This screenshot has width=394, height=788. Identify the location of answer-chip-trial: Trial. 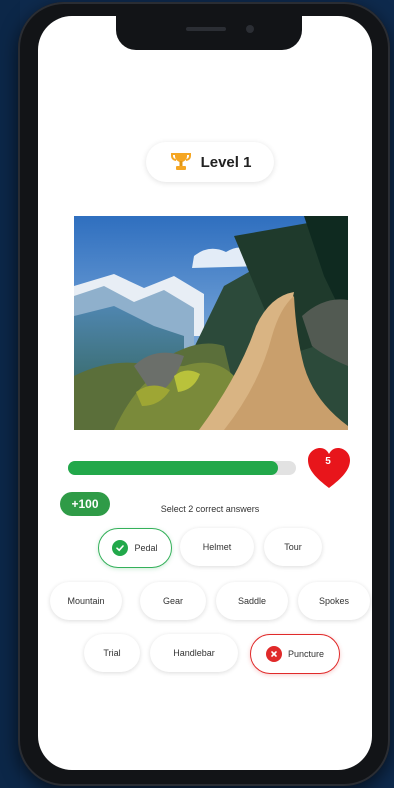
(112, 653).